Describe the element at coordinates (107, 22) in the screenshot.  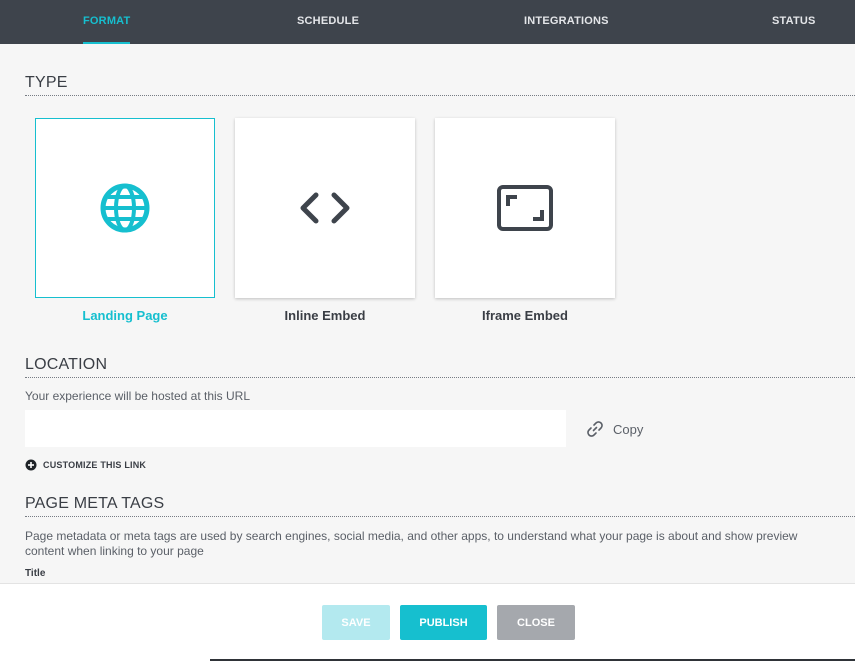
I see `tab-format: FORMAT` at that location.